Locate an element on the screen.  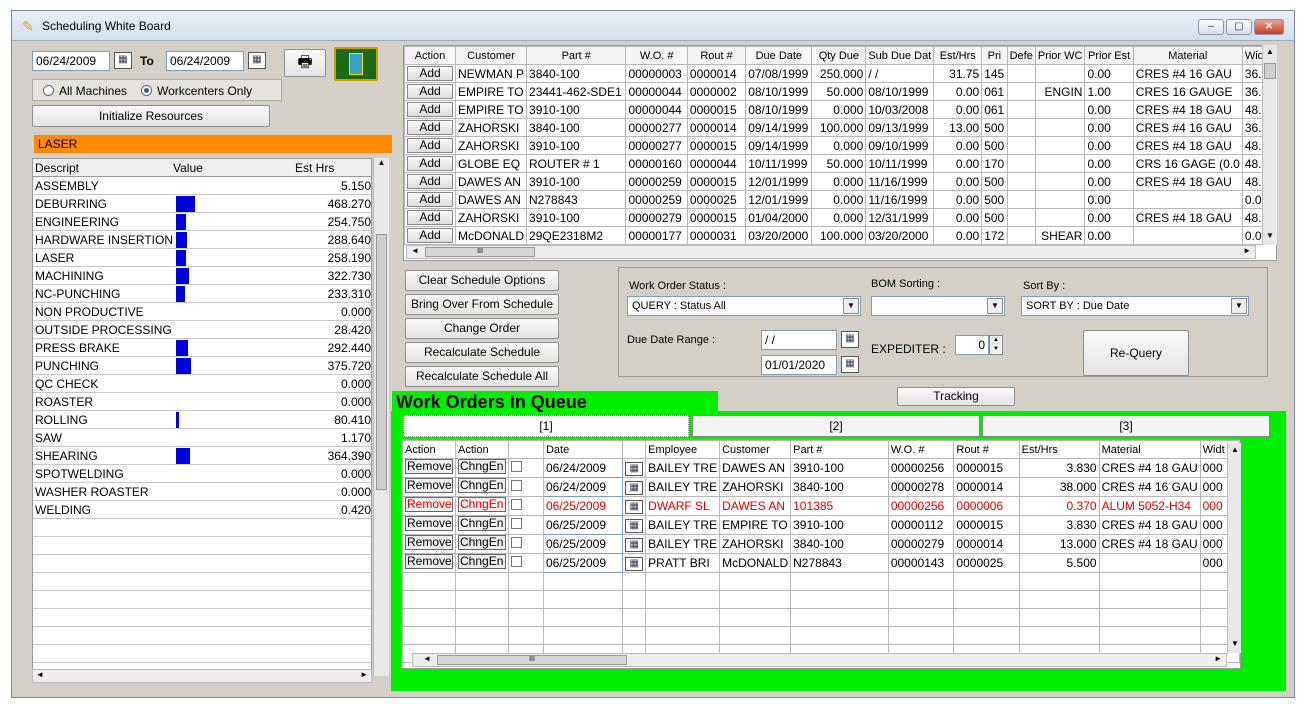
requery-button: Re-Query is located at coordinates (1136, 353).